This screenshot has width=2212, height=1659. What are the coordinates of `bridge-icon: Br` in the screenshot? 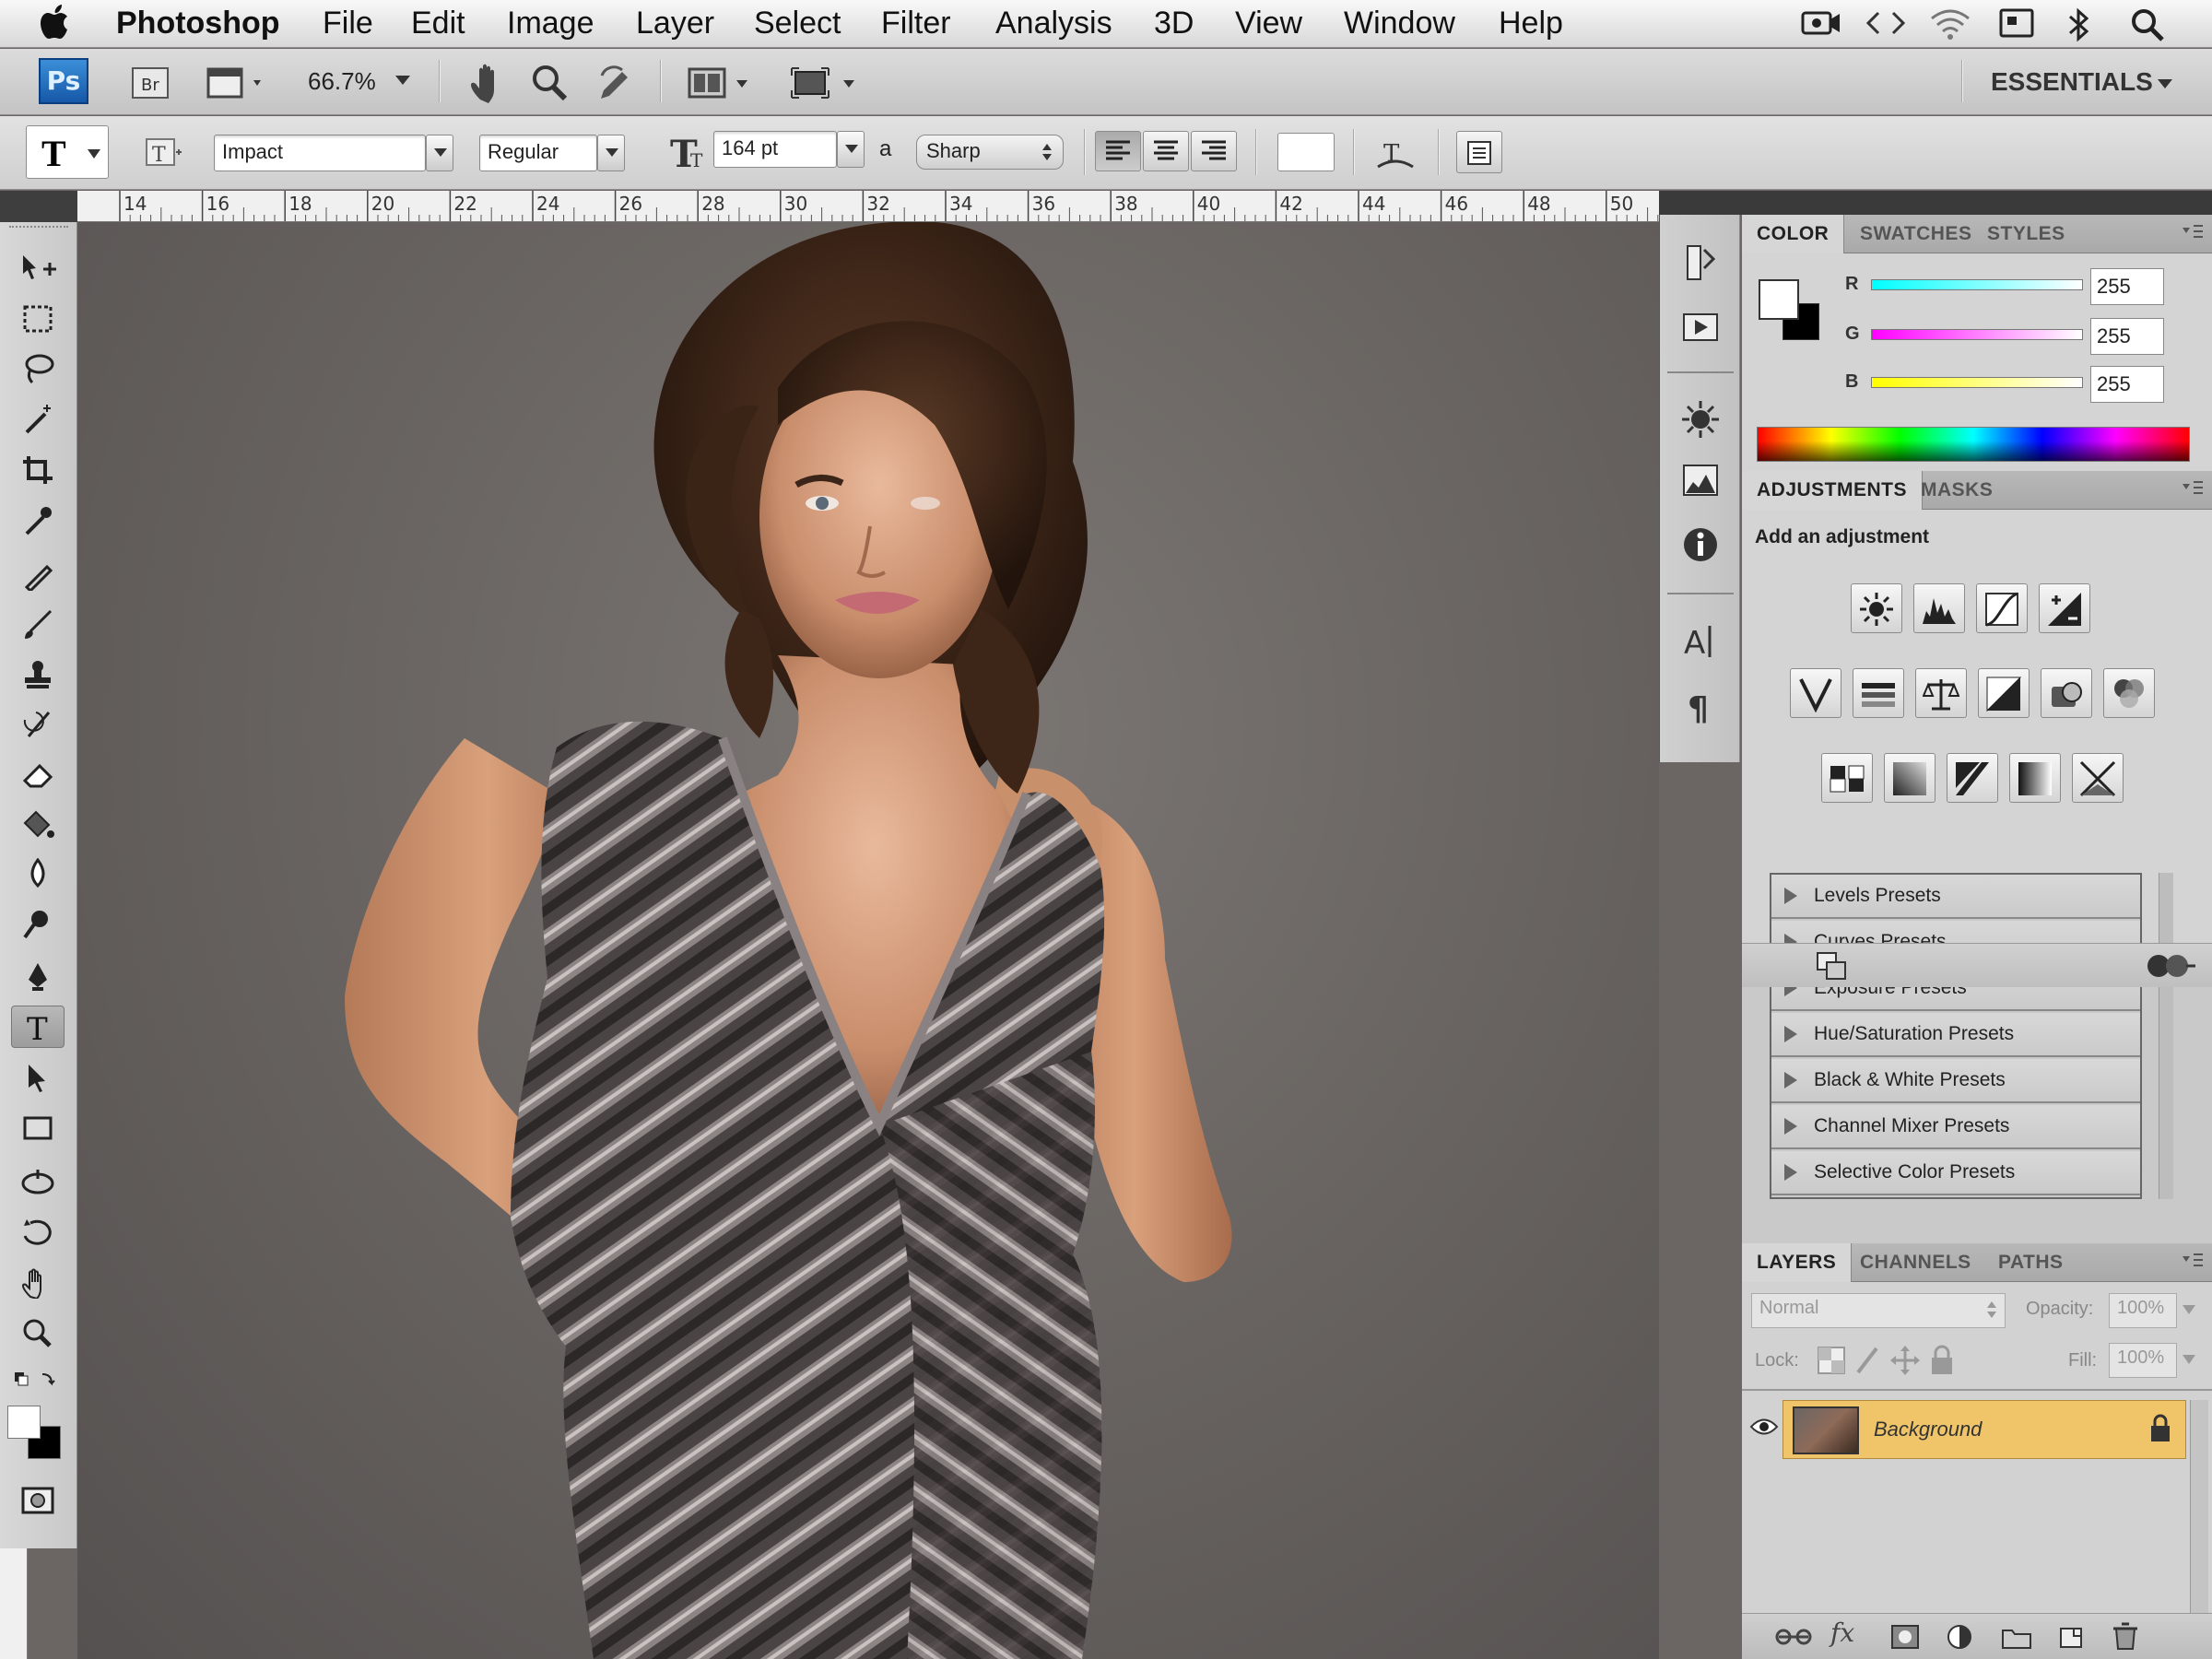 It's located at (150, 83).